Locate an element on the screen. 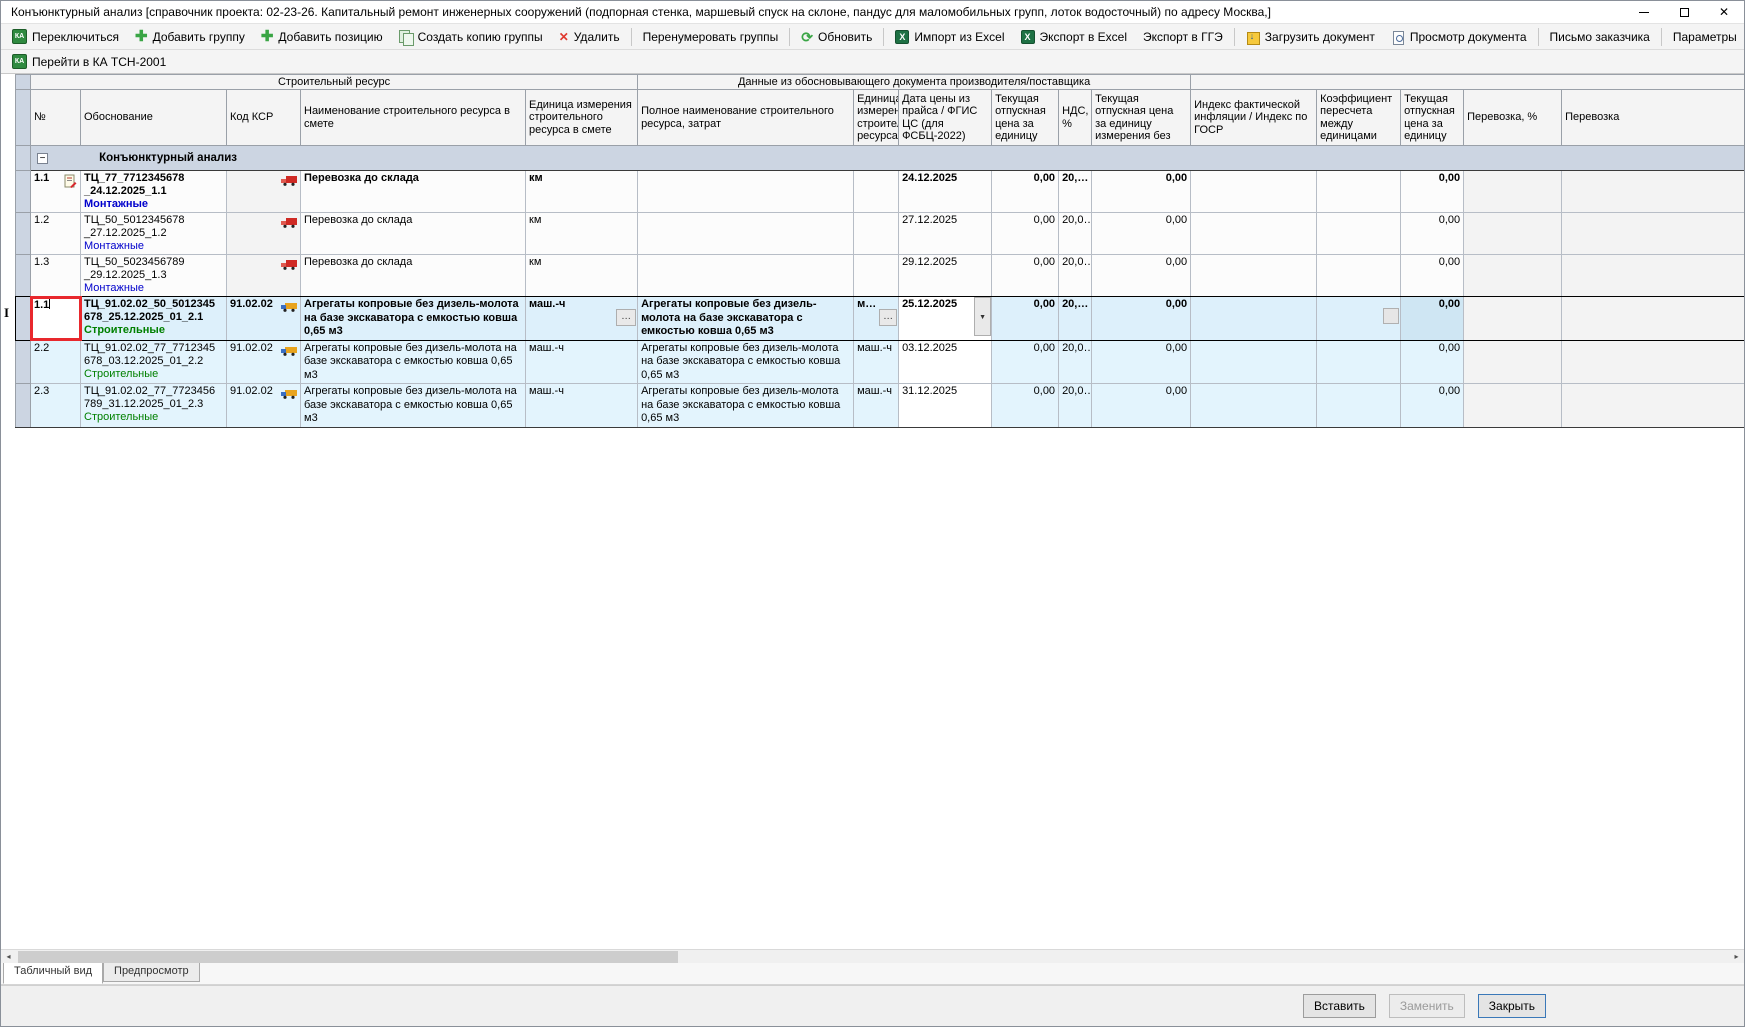 The image size is (1745, 1027). col-header-obosnovanie: Обоснование is located at coordinates (153, 117).